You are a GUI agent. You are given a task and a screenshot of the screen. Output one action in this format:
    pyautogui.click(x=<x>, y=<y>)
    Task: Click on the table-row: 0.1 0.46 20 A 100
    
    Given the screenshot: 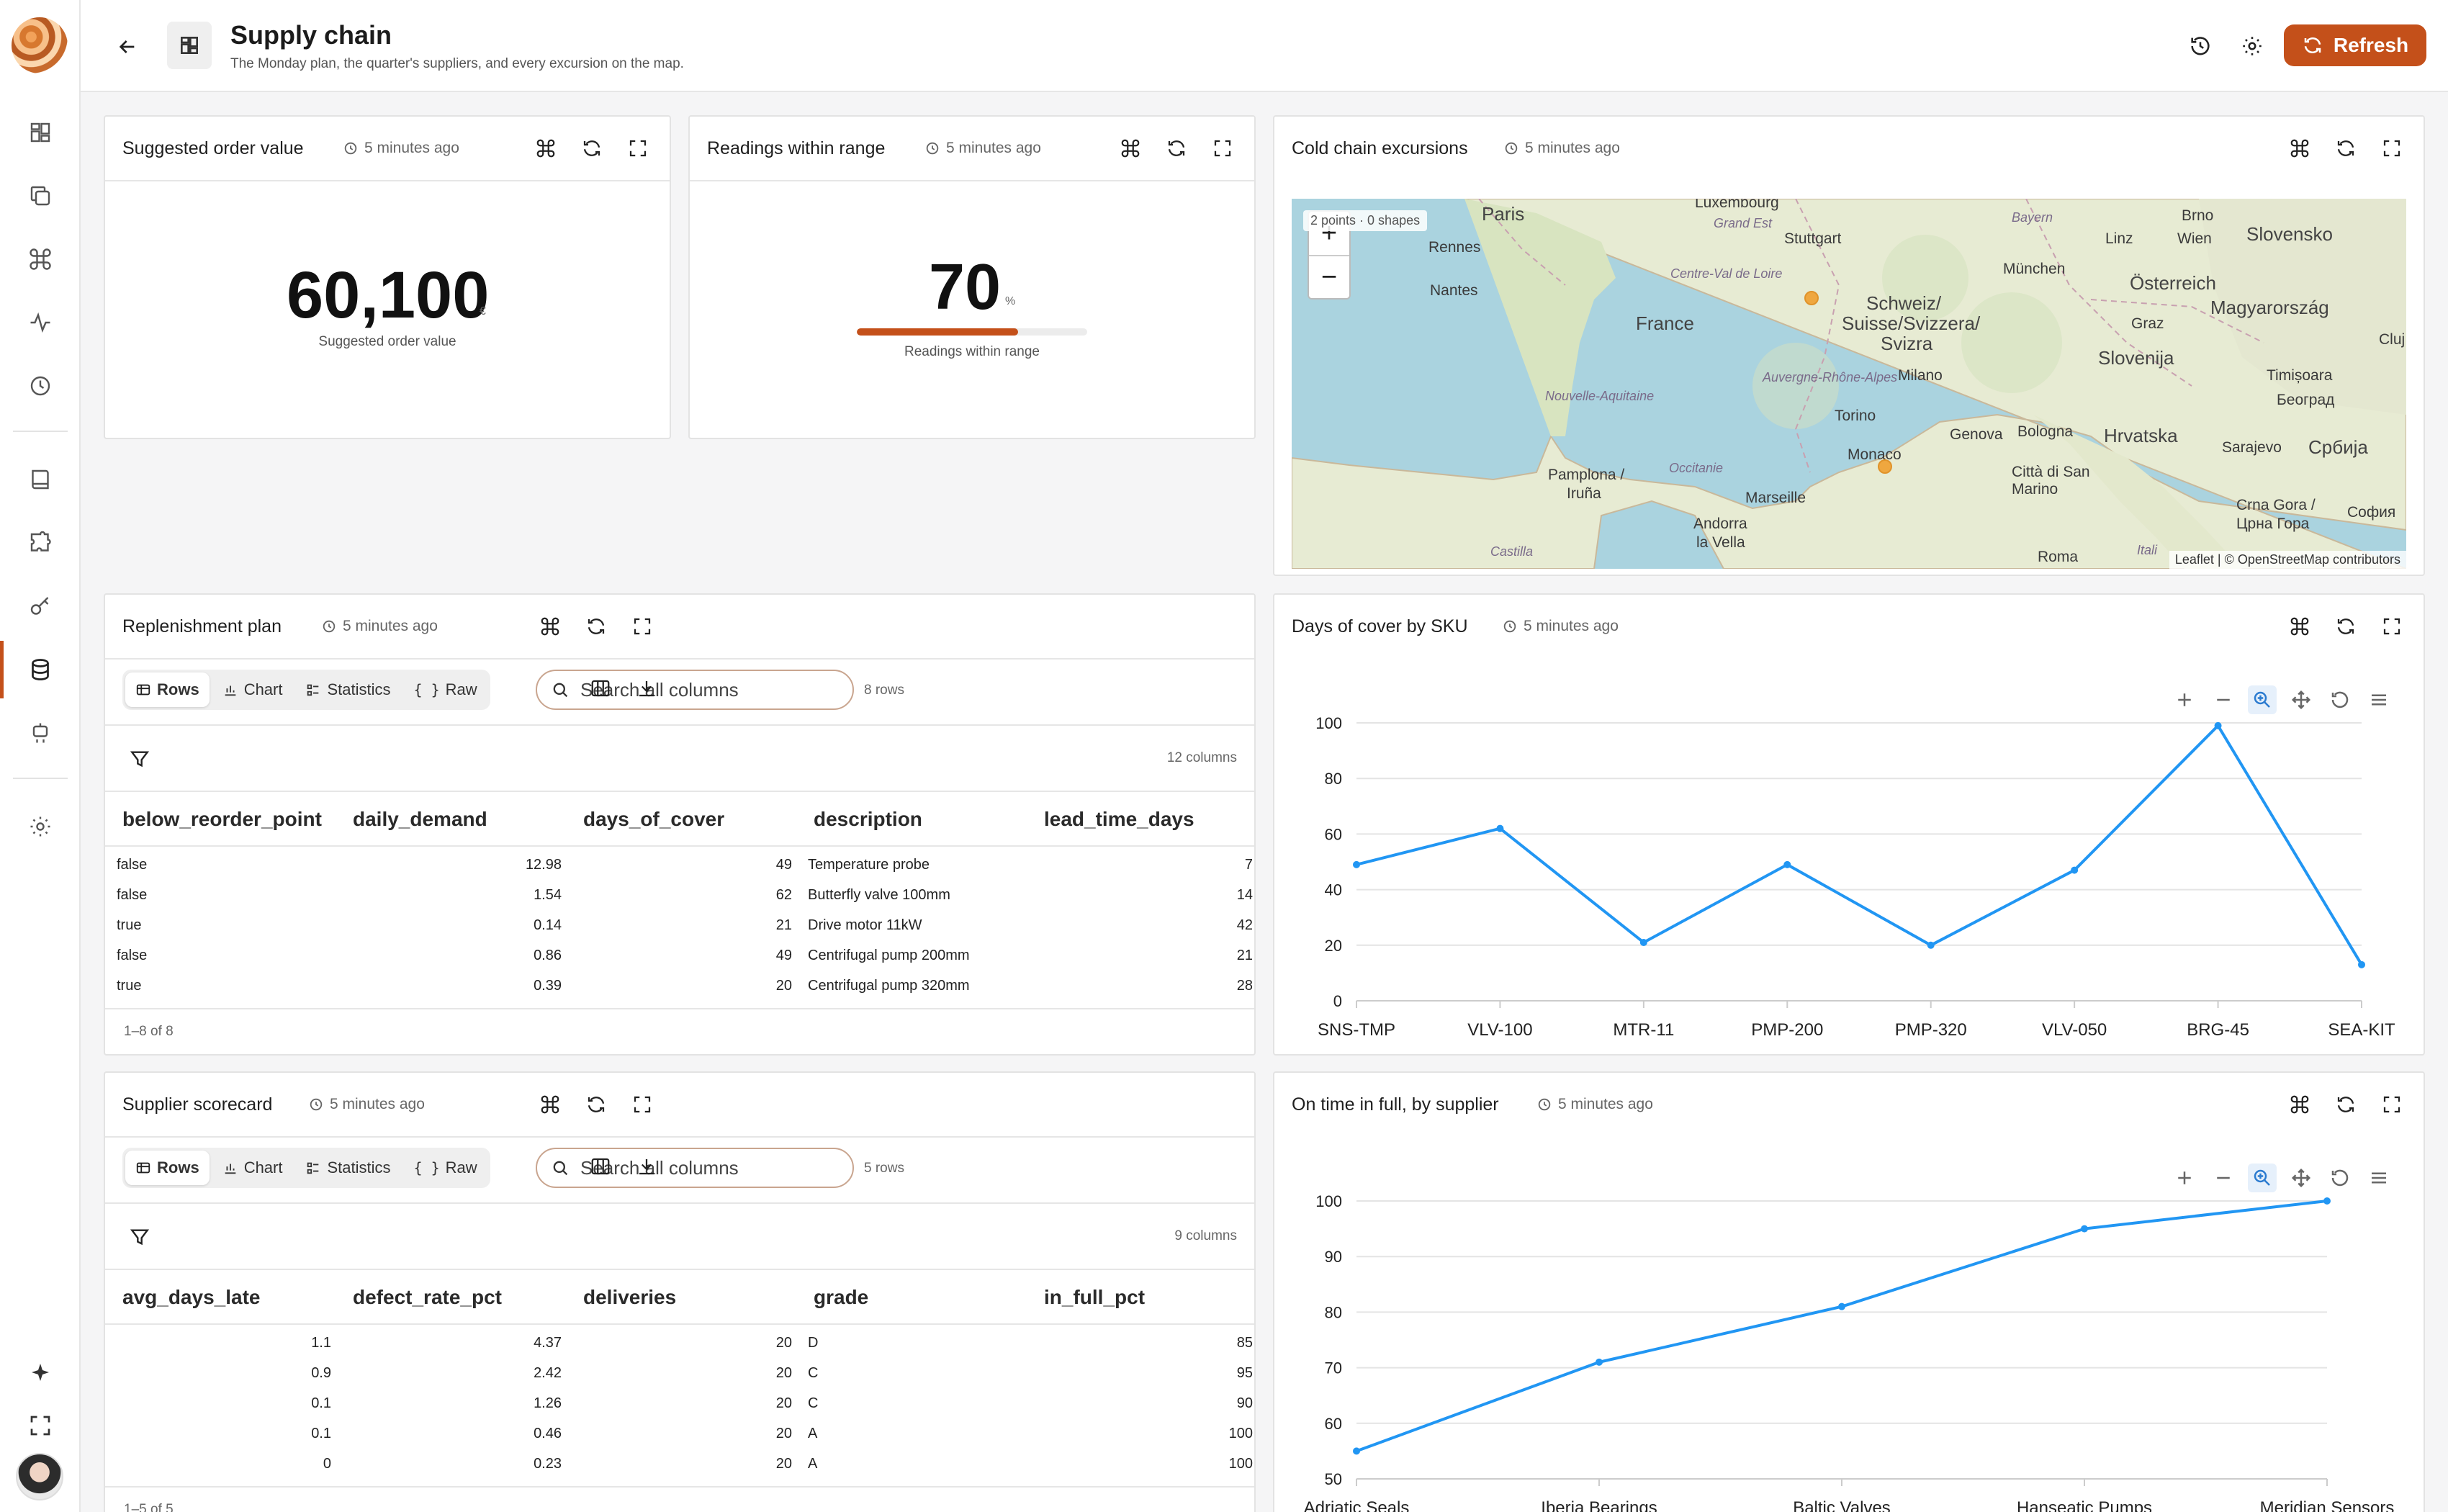 What is the action you would take?
    pyautogui.click(x=679, y=1435)
    